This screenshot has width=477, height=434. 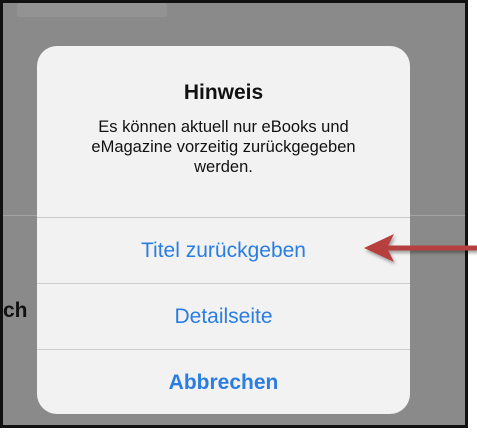 What do you see at coordinates (223, 92) in the screenshot?
I see `alert-title: Hinweis` at bounding box center [223, 92].